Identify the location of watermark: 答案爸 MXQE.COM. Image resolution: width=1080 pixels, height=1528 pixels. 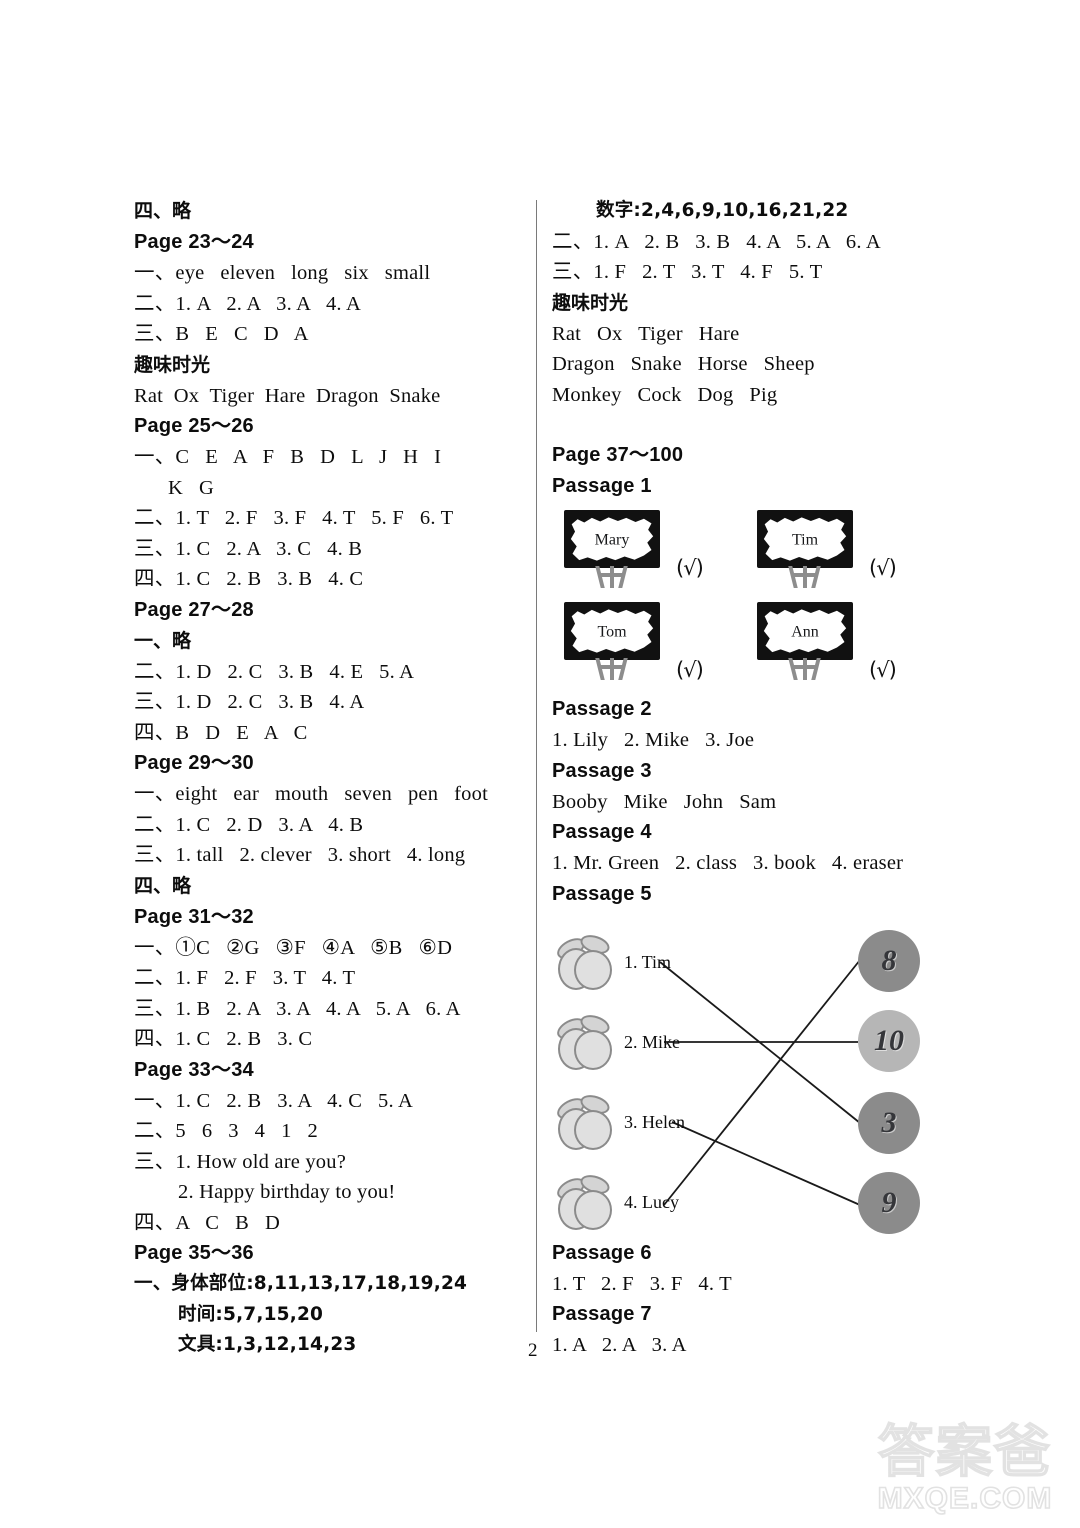
(965, 1472).